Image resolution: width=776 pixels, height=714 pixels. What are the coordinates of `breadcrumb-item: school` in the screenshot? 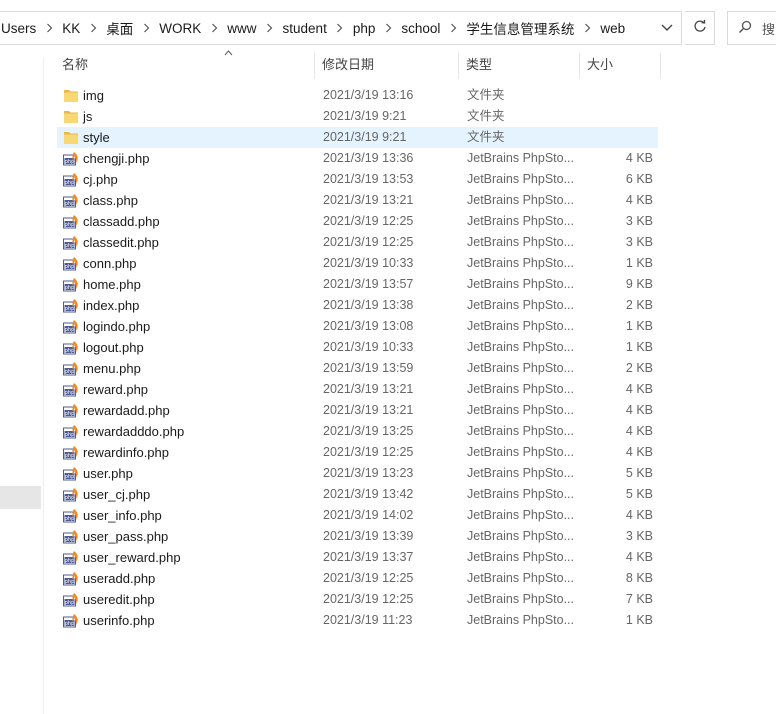 It's located at (420, 28).